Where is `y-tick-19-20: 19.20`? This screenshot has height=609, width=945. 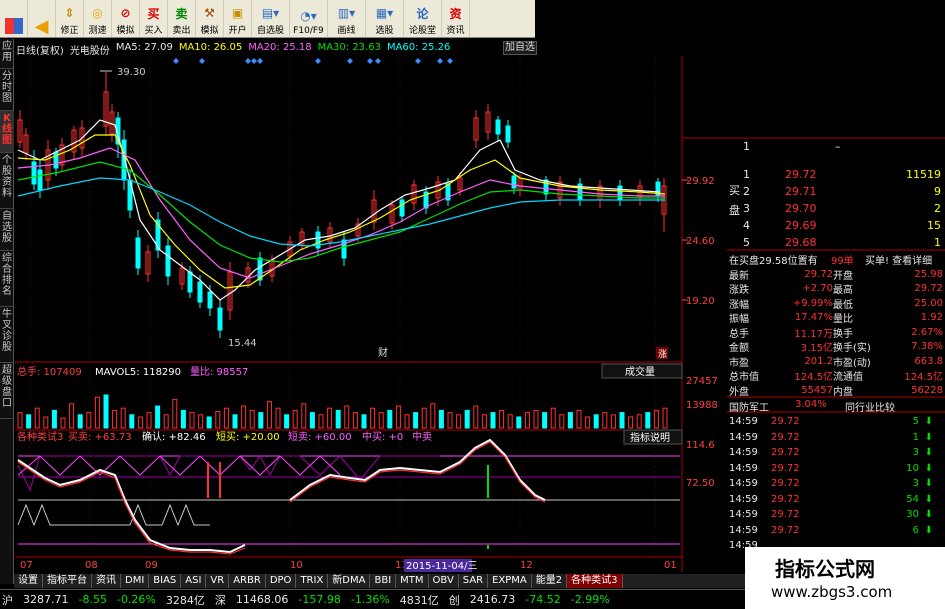 y-tick-19-20: 19.20 is located at coordinates (700, 301).